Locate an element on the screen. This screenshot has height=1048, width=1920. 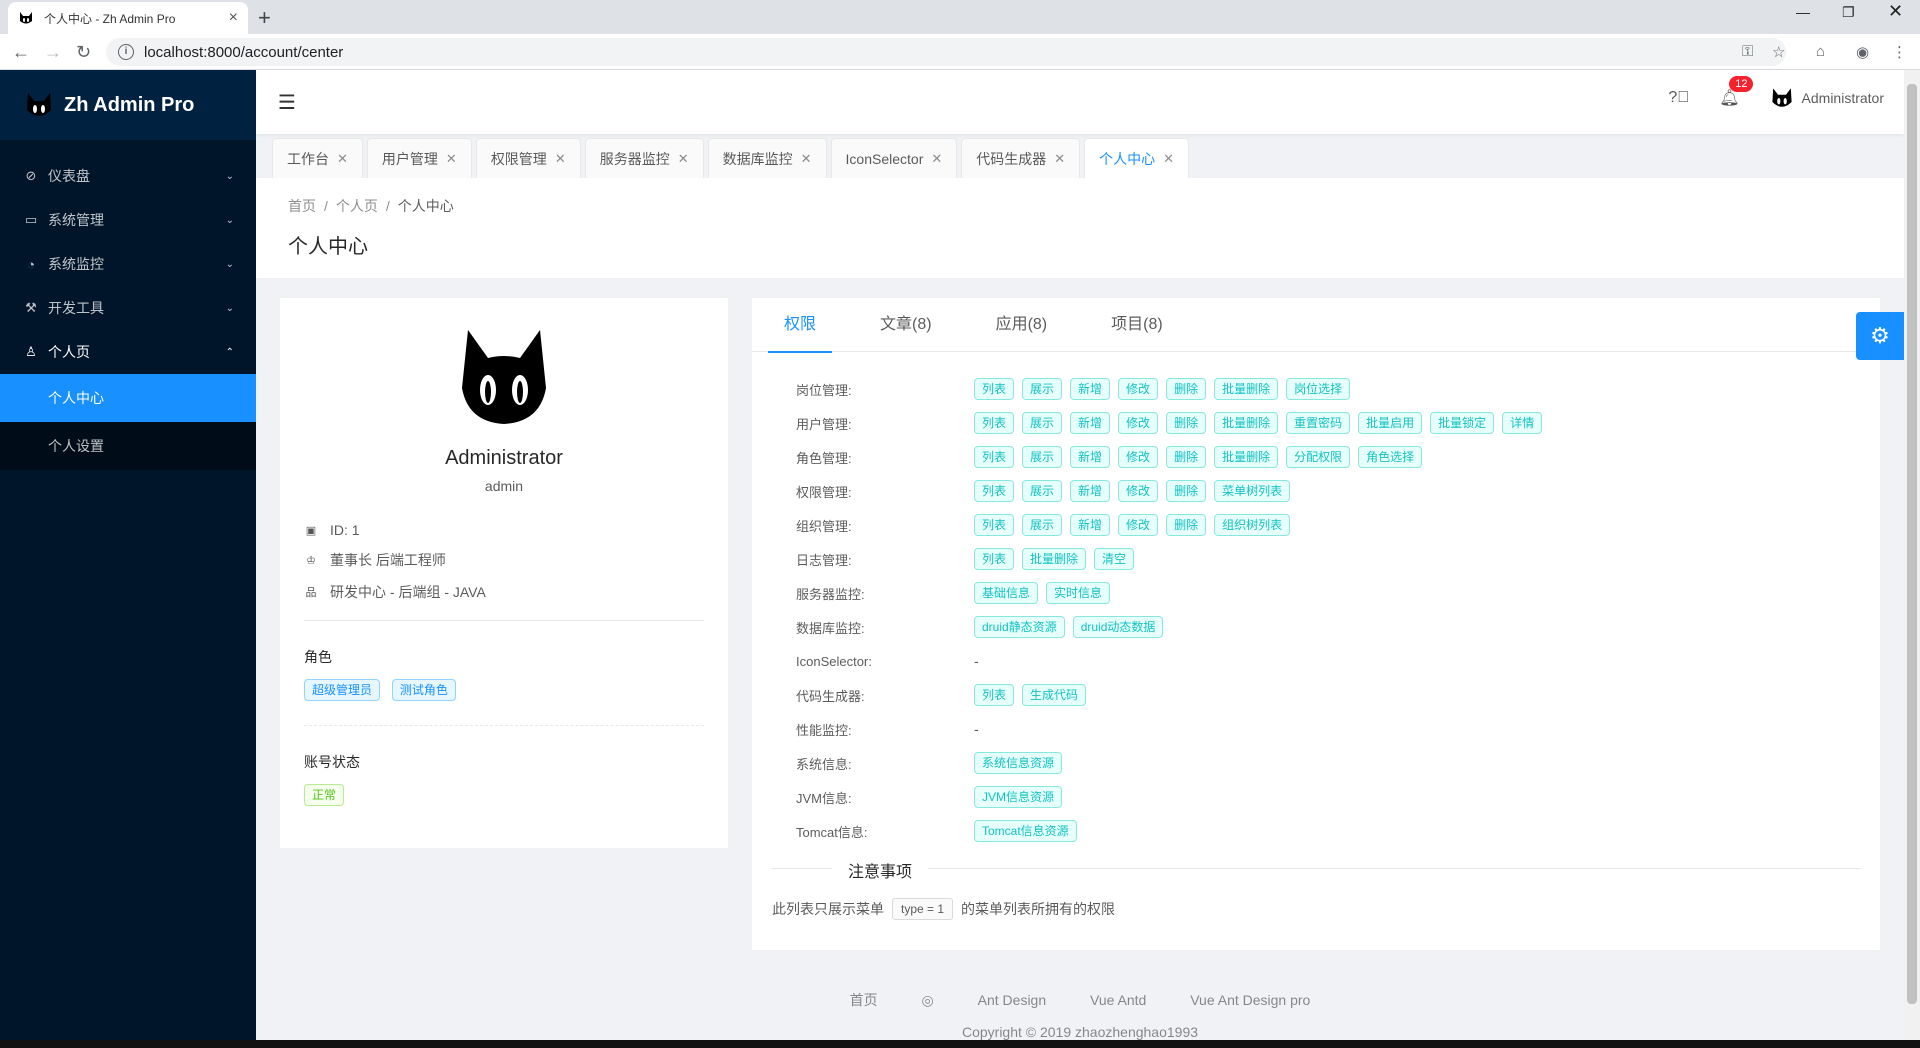
browser-tab-strip: 个人中心 - Zh Admin Pro × + — ❐ ✕ is located at coordinates (960, 17).